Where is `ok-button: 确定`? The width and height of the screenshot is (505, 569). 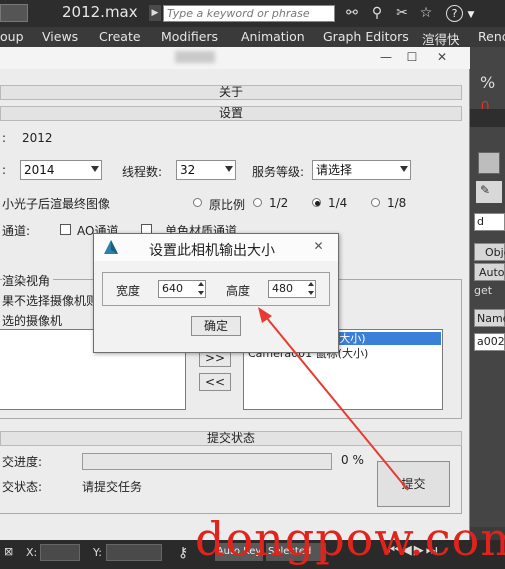 ok-button: 确定 is located at coordinates (216, 326).